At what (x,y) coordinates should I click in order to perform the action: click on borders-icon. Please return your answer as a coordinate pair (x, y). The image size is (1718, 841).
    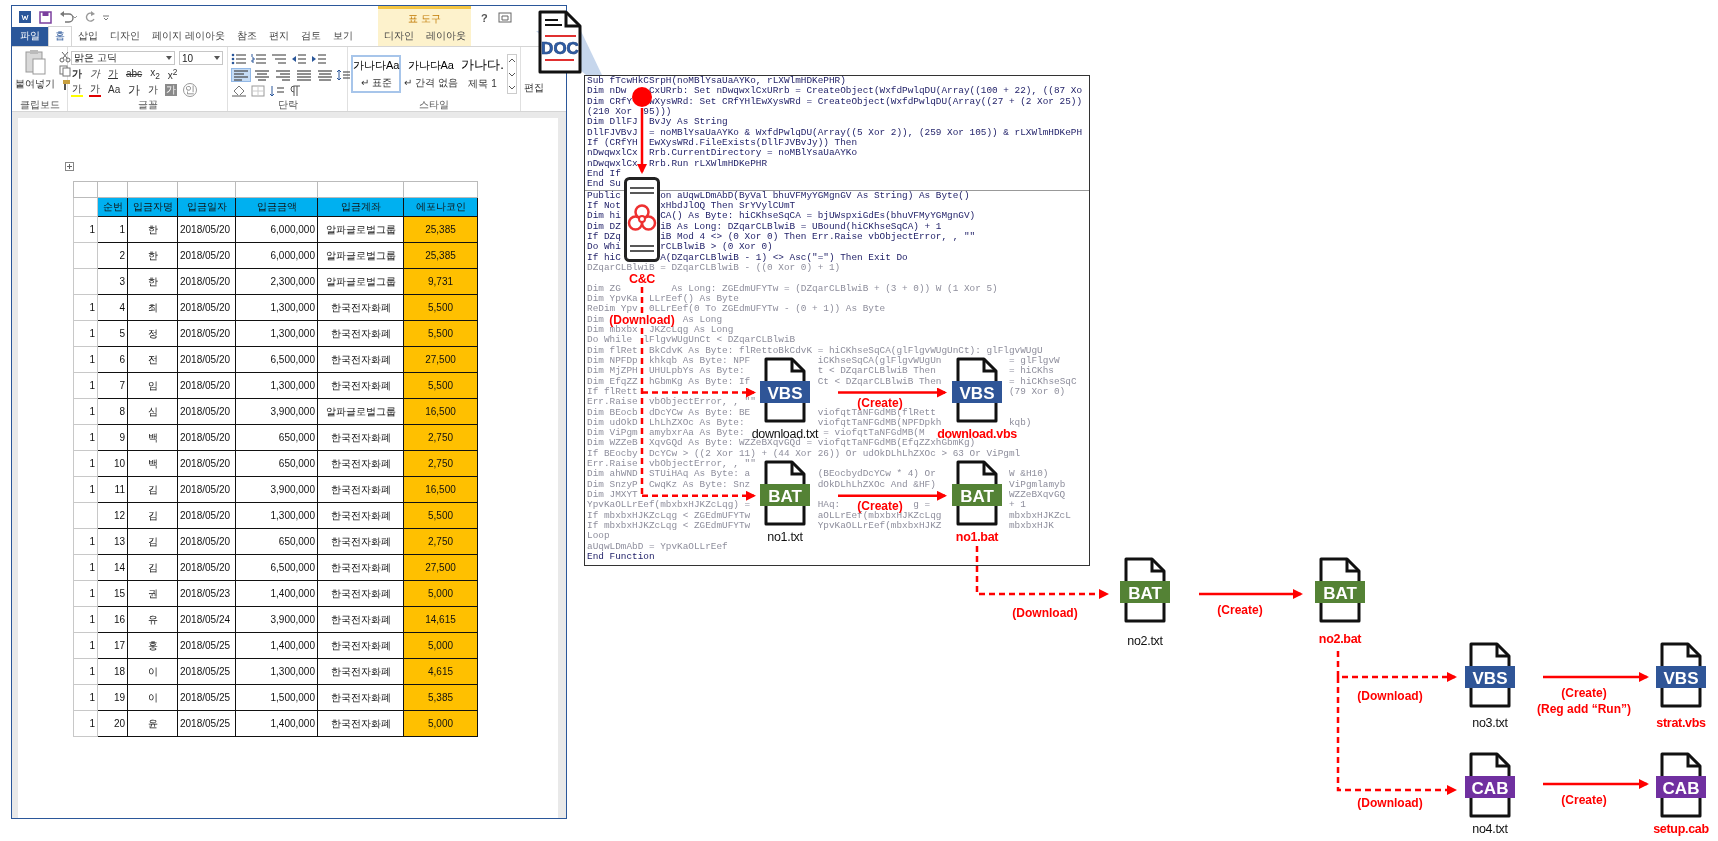
    Looking at the image, I should click on (258, 91).